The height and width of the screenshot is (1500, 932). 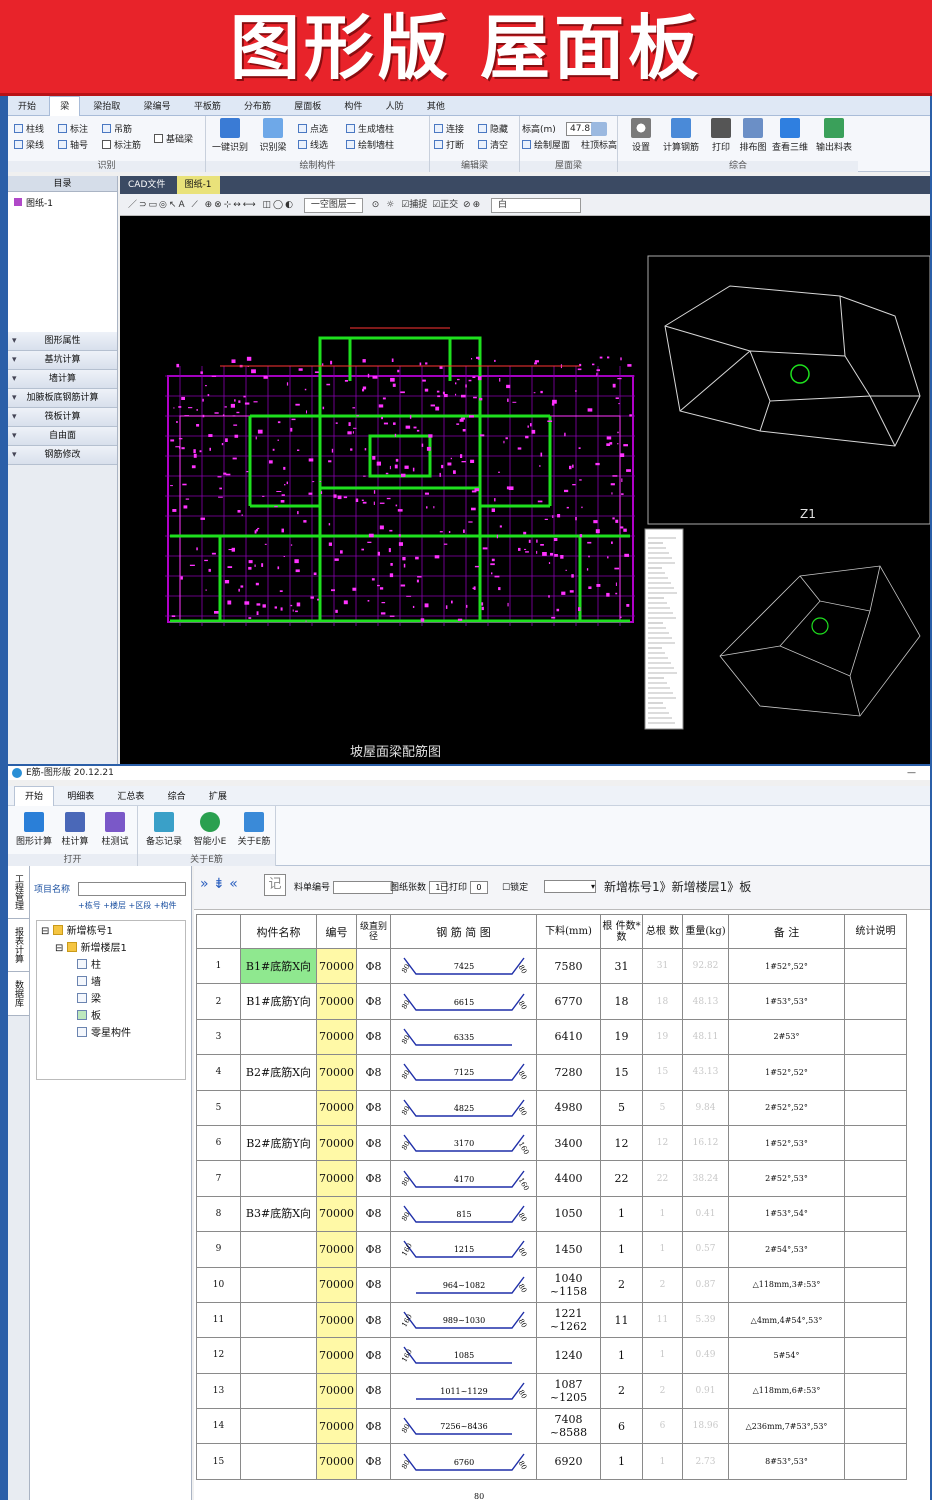 I want to click on color-select: 白, so click(x=536, y=205).